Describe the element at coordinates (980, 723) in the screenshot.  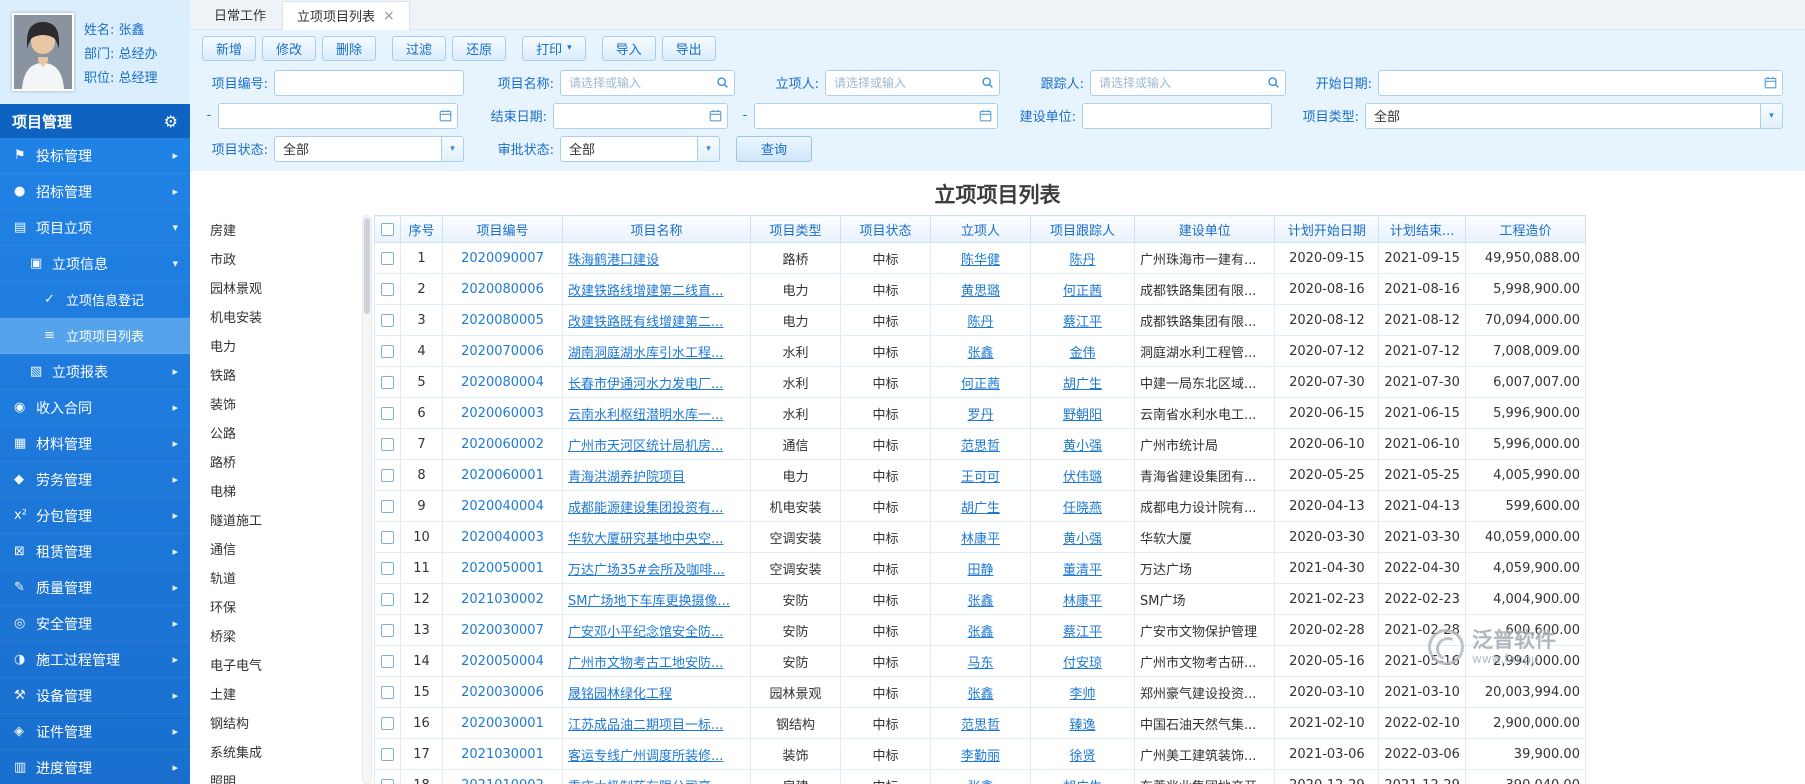
I see `cell-sponsor: 范思哲` at that location.